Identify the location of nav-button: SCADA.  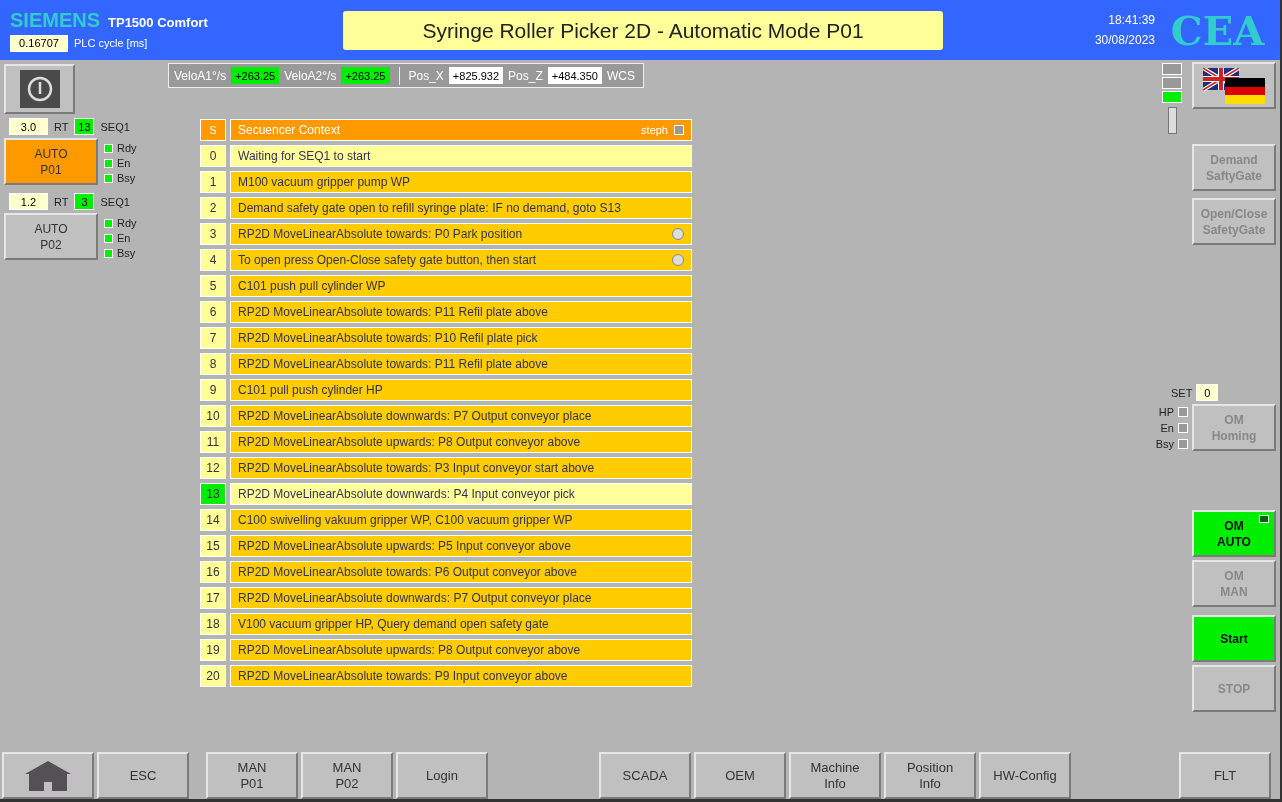
(645, 775).